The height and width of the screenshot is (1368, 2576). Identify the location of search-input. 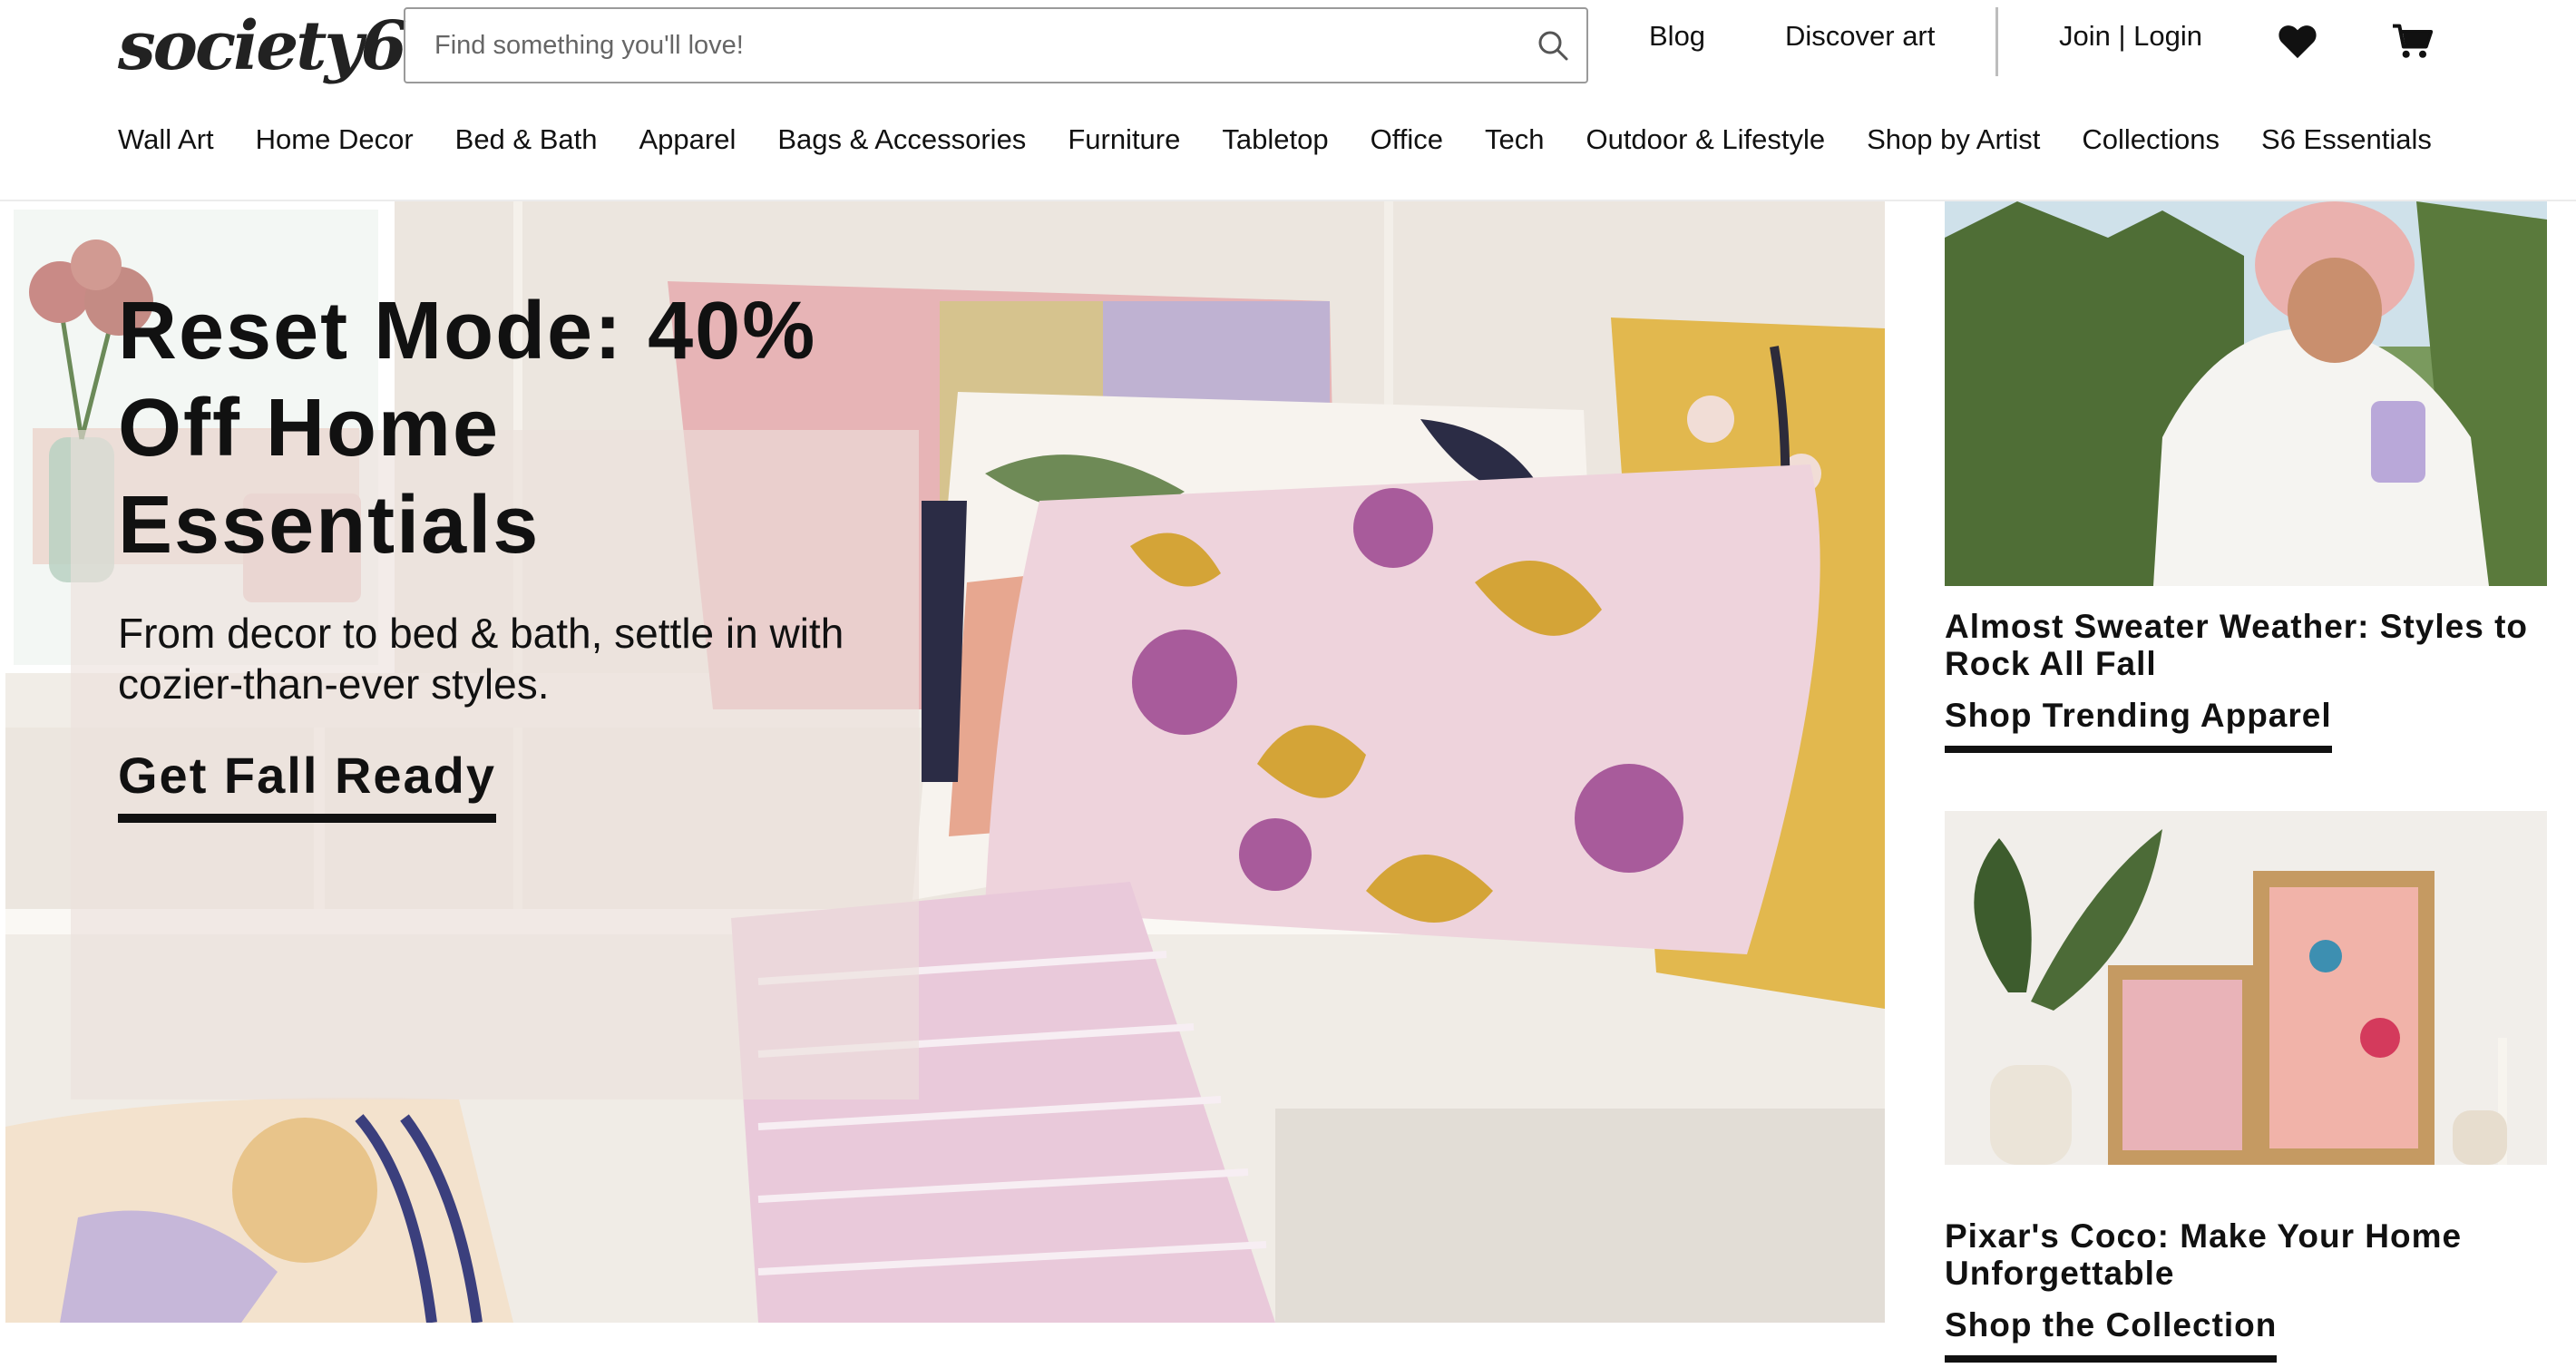
(962, 45).